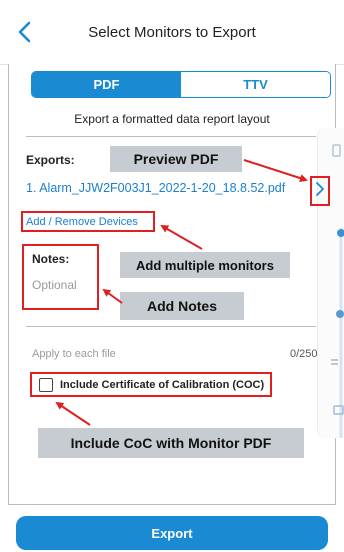  Describe the element at coordinates (172, 533) in the screenshot. I see `export-button: Export` at that location.